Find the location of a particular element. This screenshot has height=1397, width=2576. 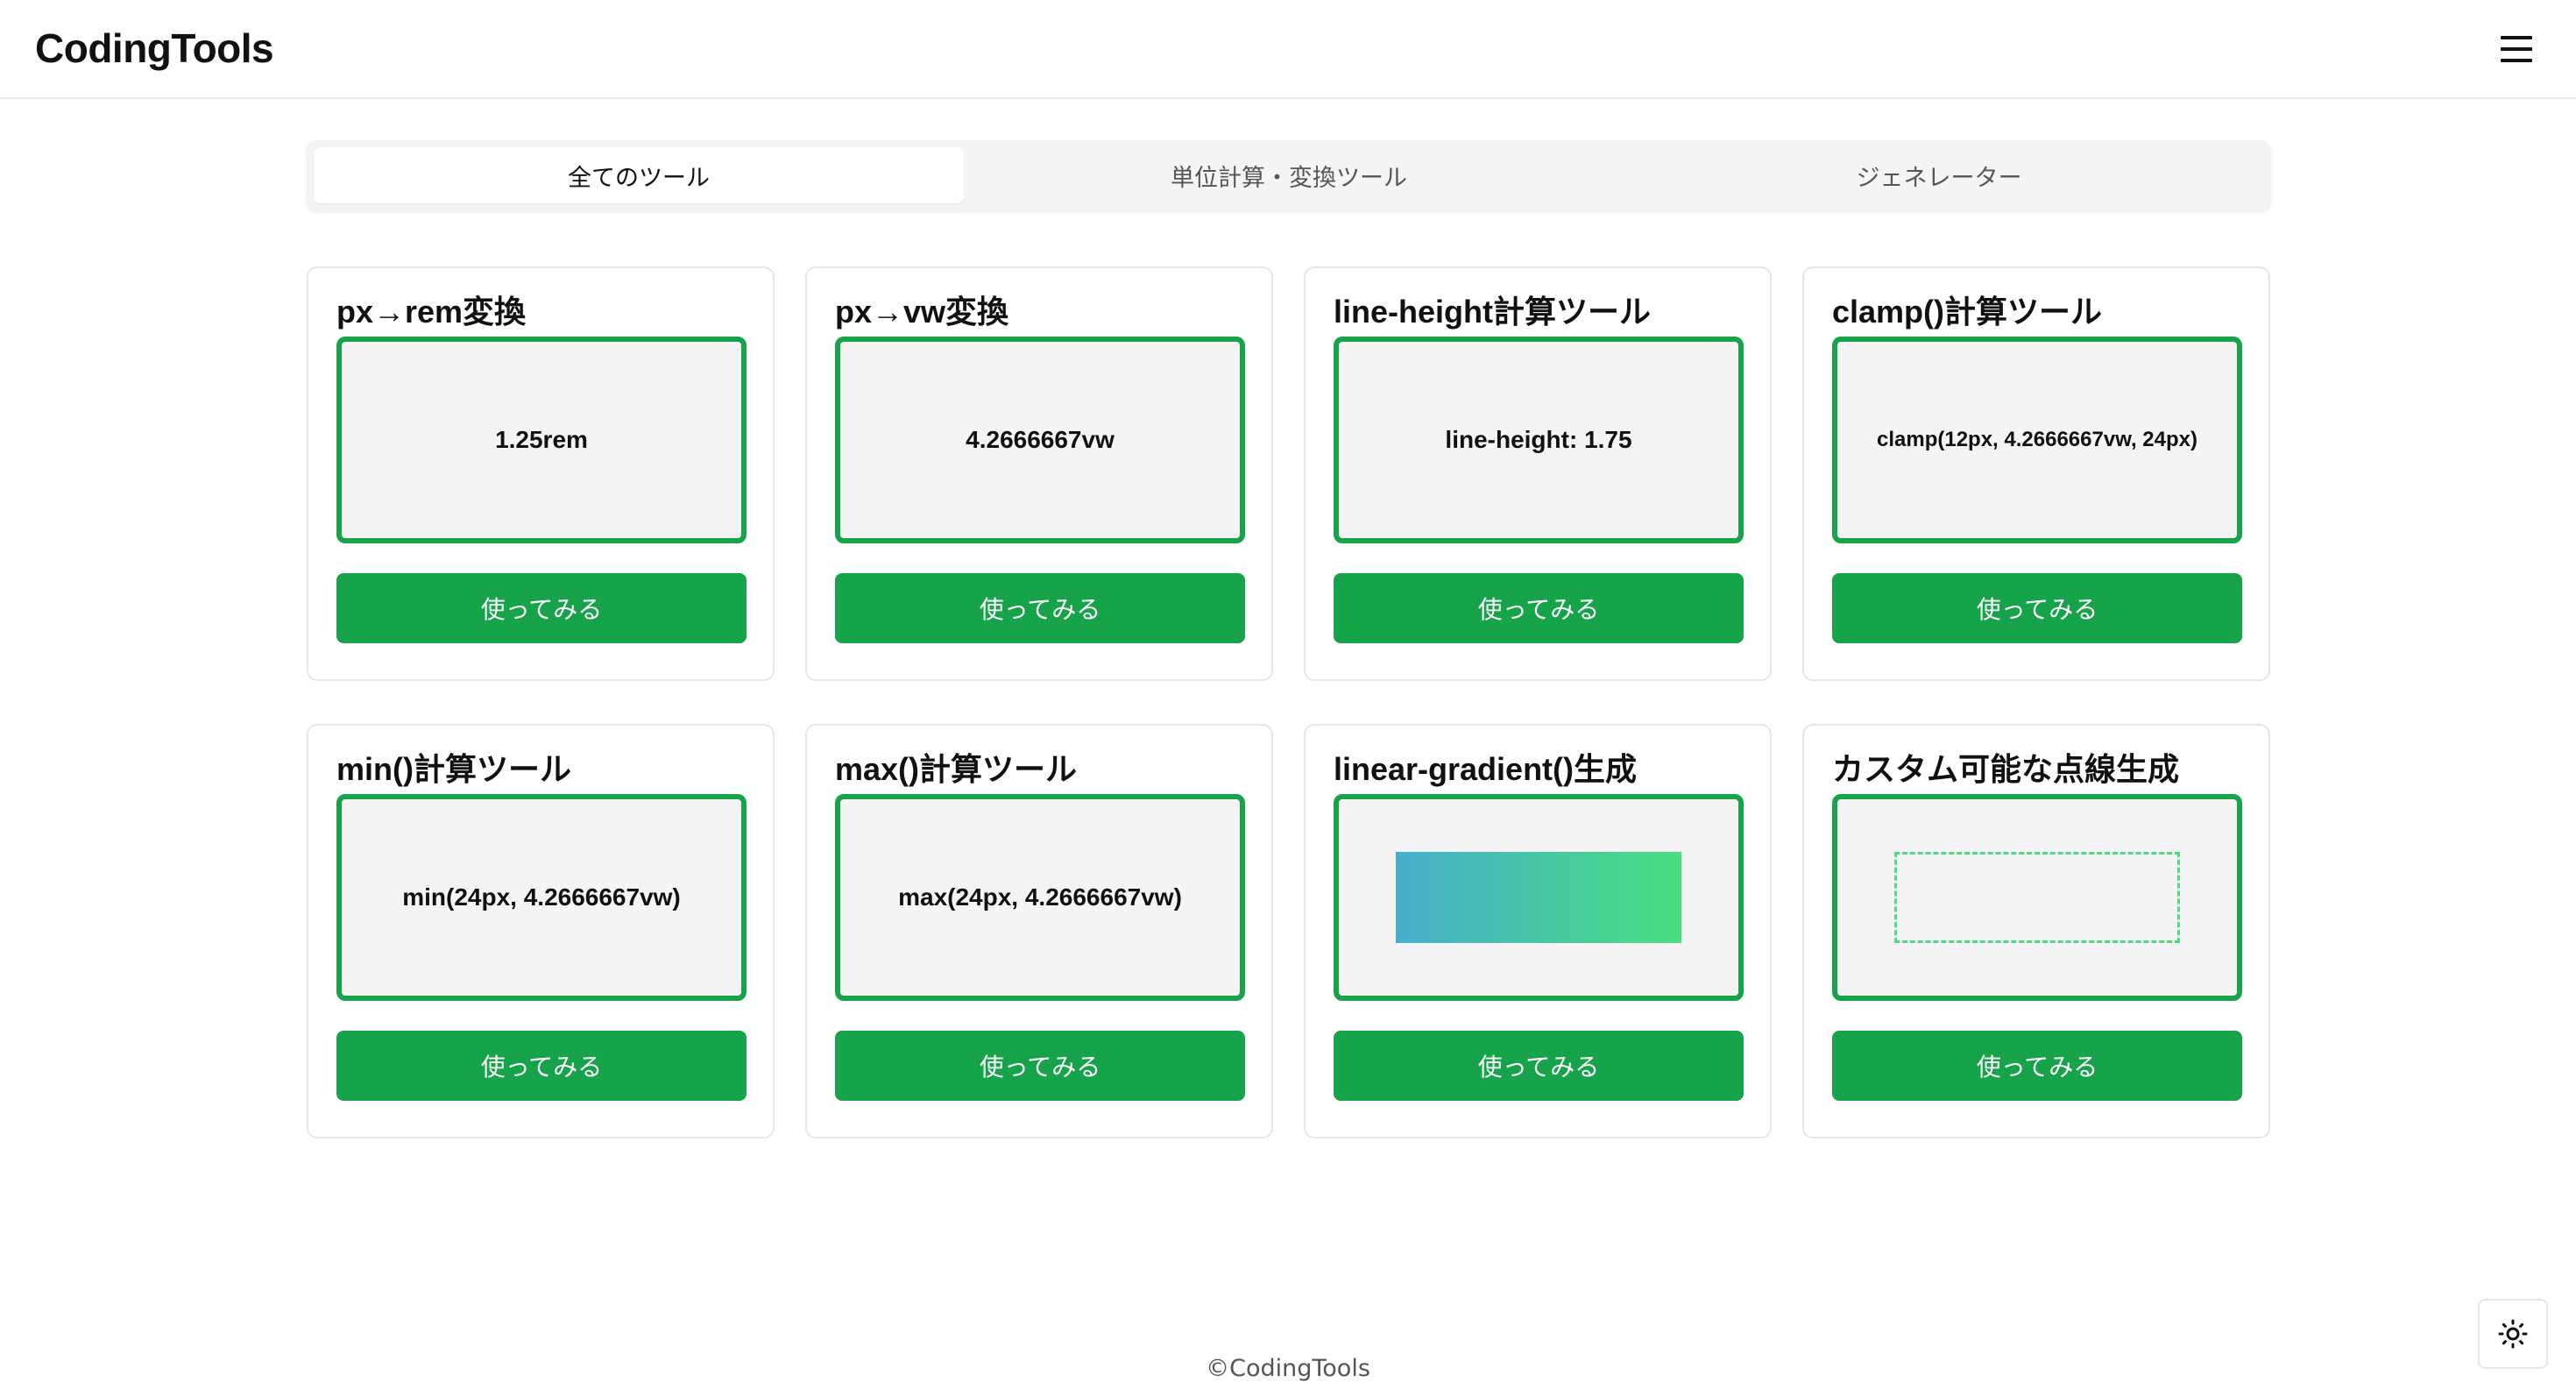

tool-title: px→rem変換 is located at coordinates (431, 312).